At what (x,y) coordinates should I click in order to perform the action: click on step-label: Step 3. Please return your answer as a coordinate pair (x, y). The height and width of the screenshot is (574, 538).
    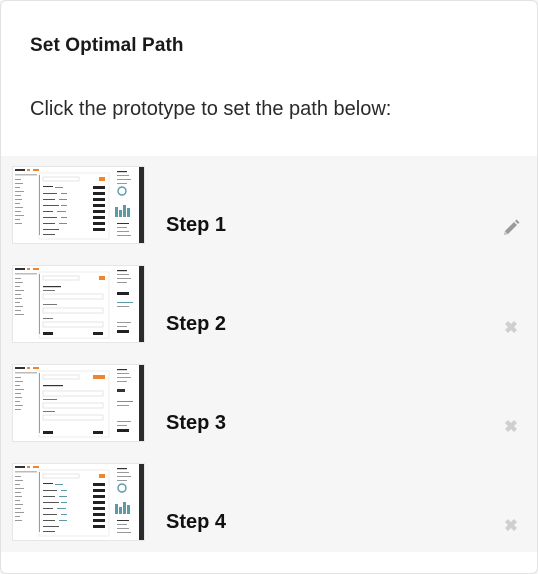
    Looking at the image, I should click on (196, 423).